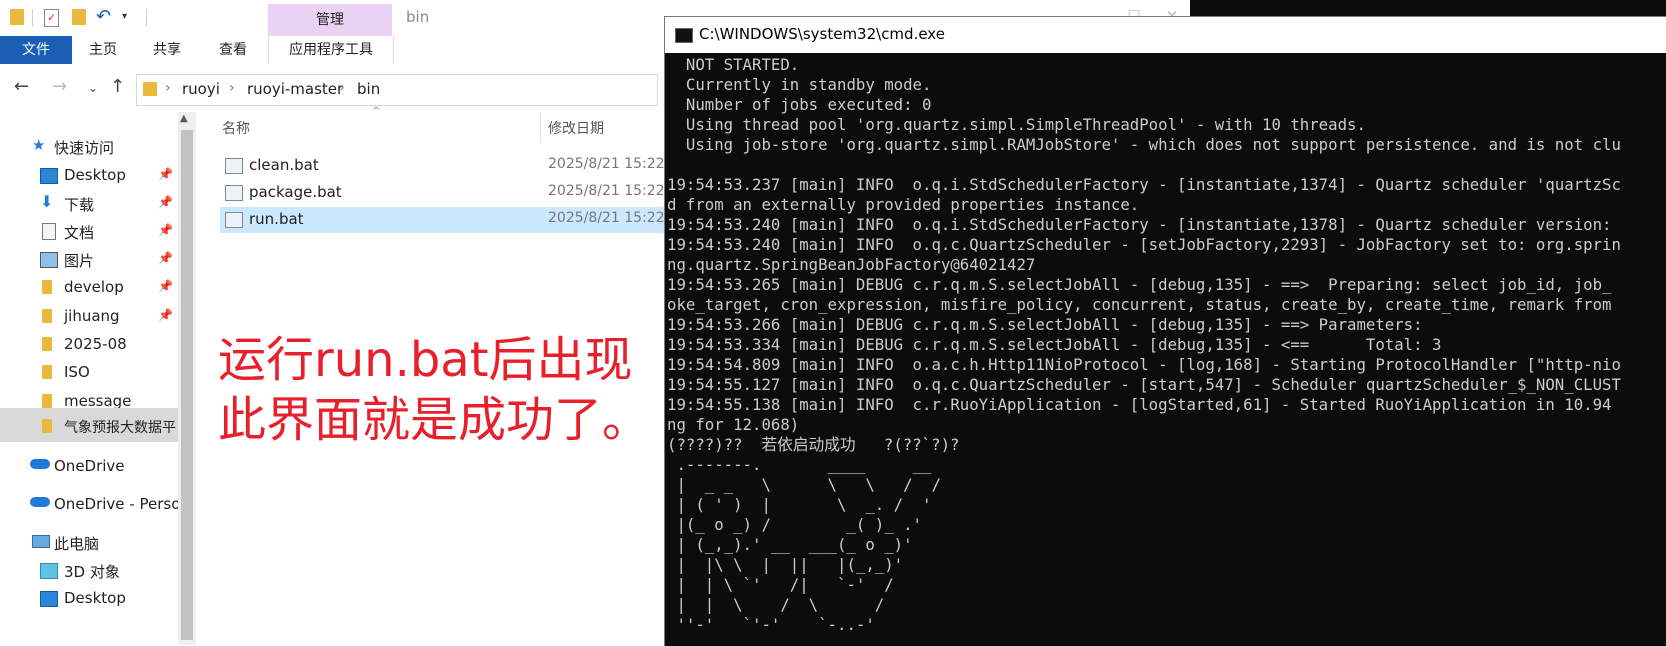  I want to click on nav-item-iso: ISO, so click(89, 373).